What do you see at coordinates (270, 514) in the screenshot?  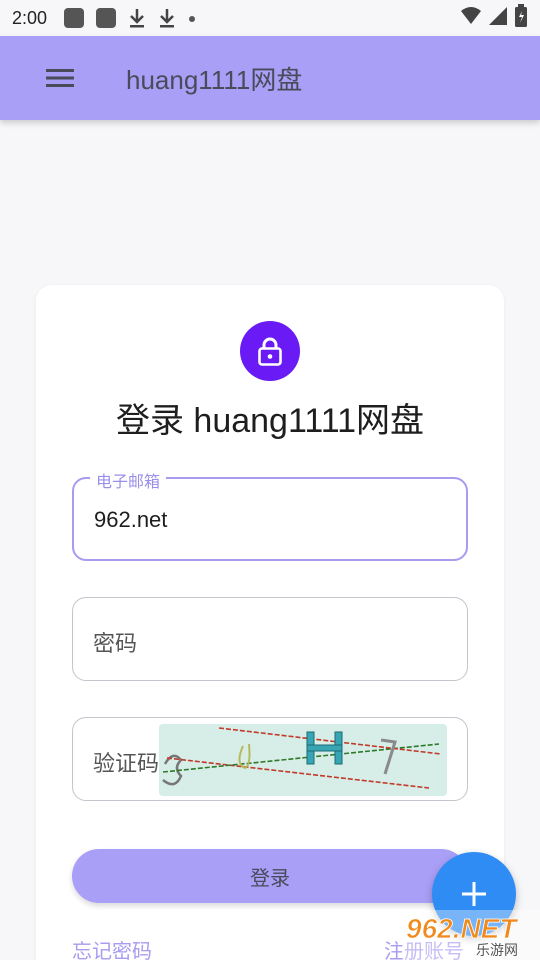 I see `email-field: 电子邮箱 962.net` at bounding box center [270, 514].